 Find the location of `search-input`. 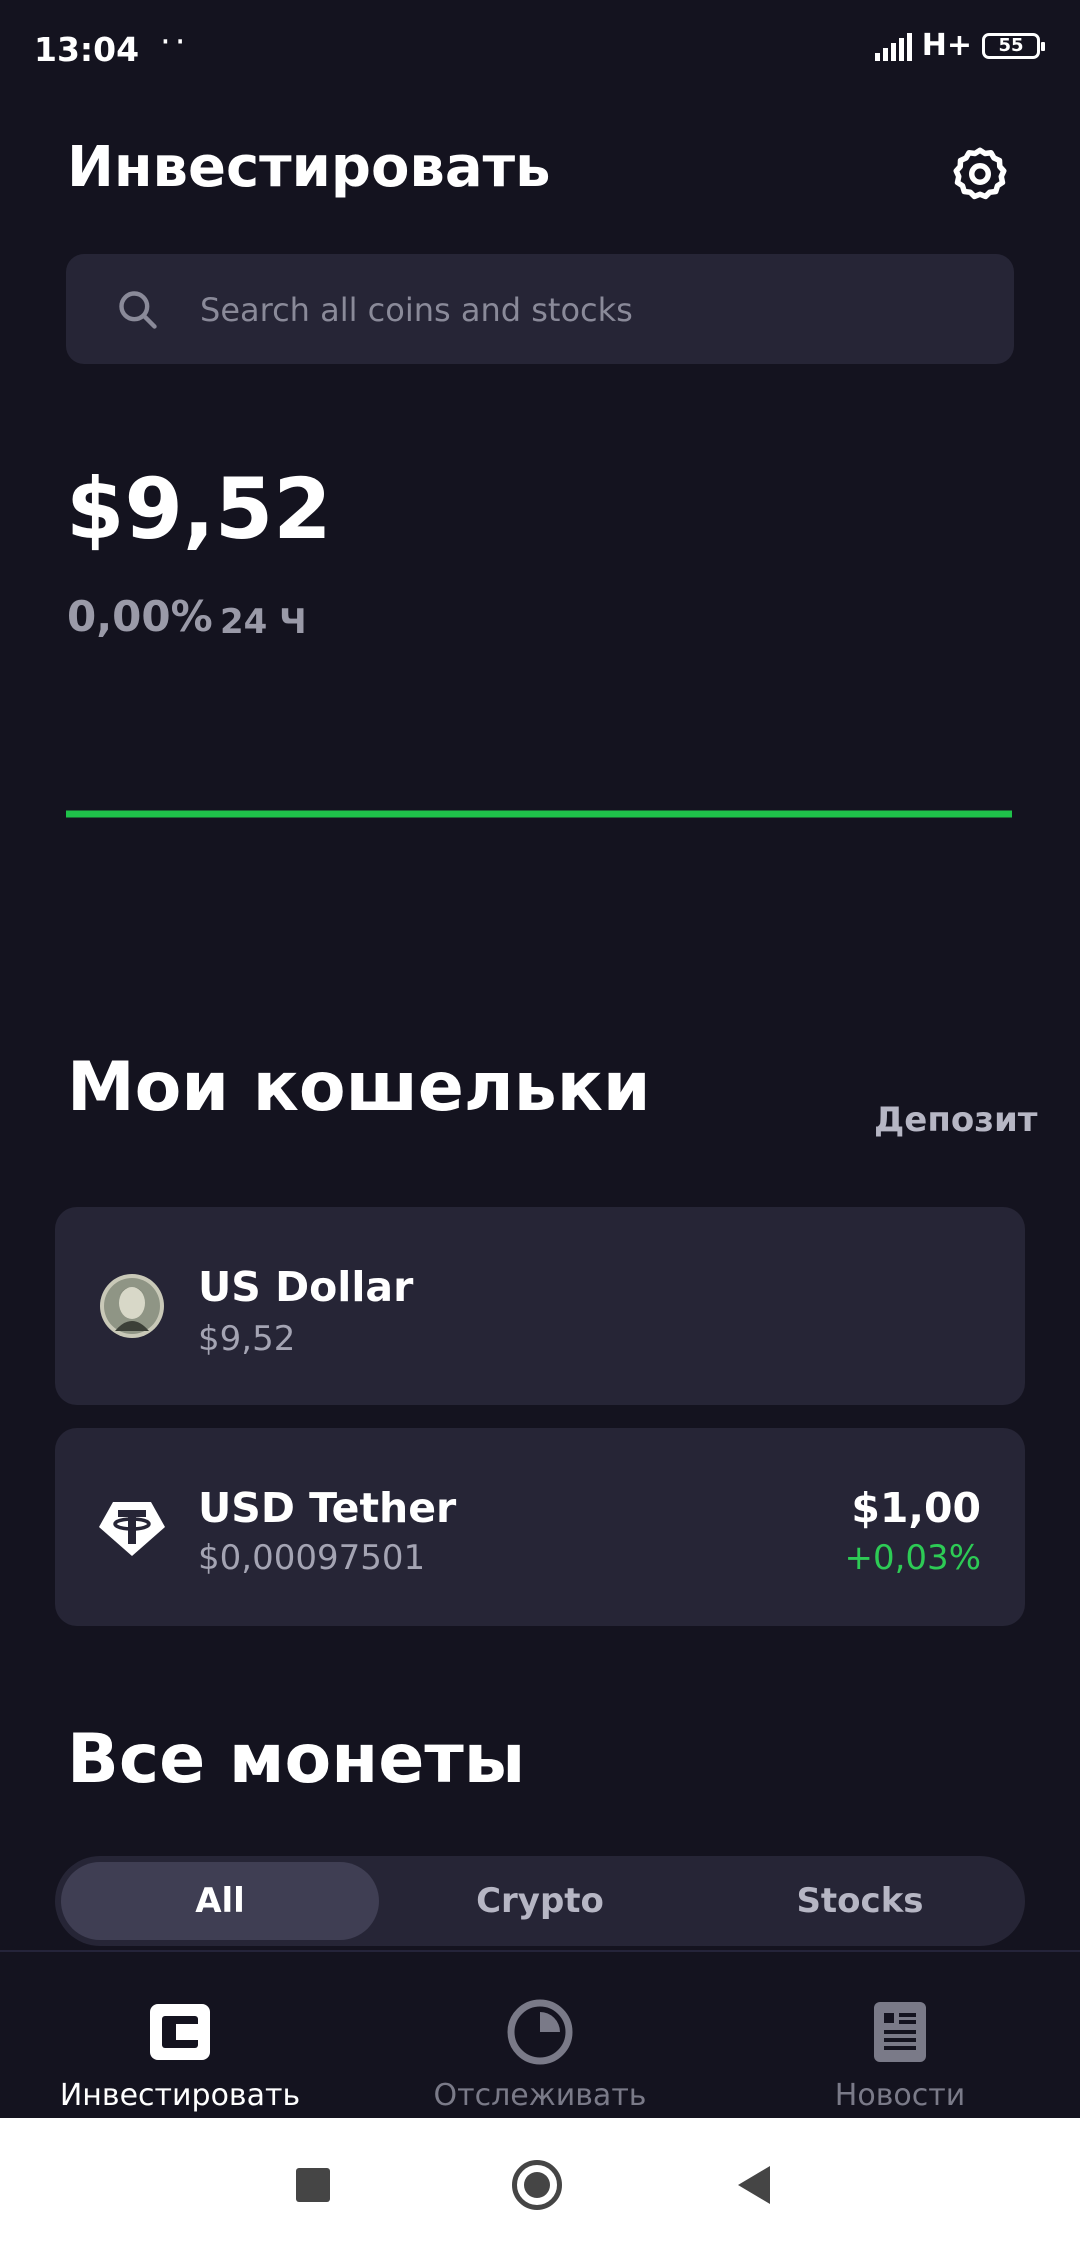

search-input is located at coordinates (580, 310).